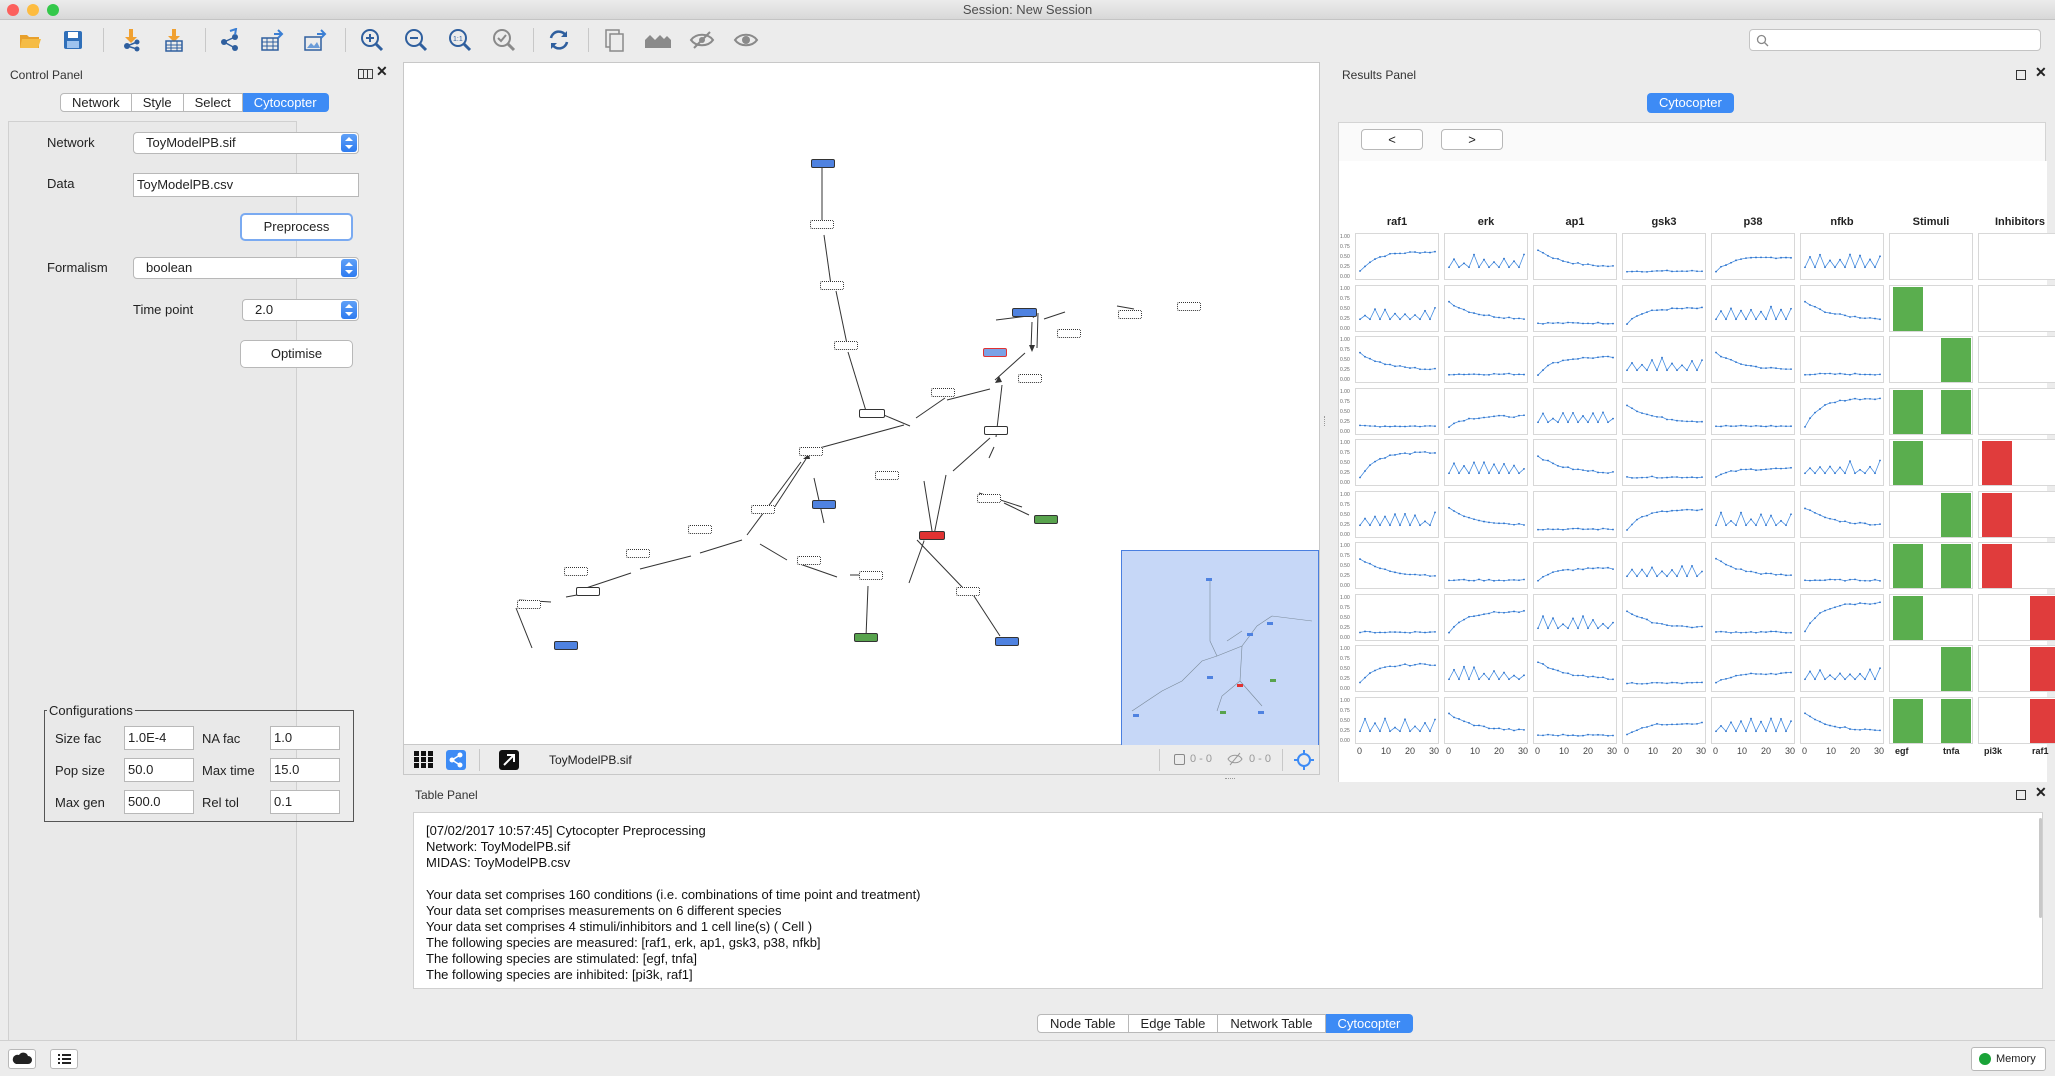  I want to click on memory-button: Memory, so click(2008, 1059).